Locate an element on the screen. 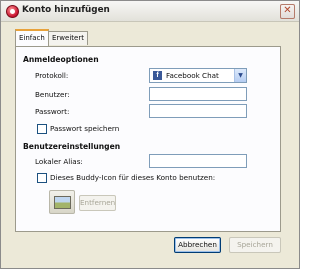 The image size is (320, 269). tab-erweitert: Erweitert is located at coordinates (68, 38).